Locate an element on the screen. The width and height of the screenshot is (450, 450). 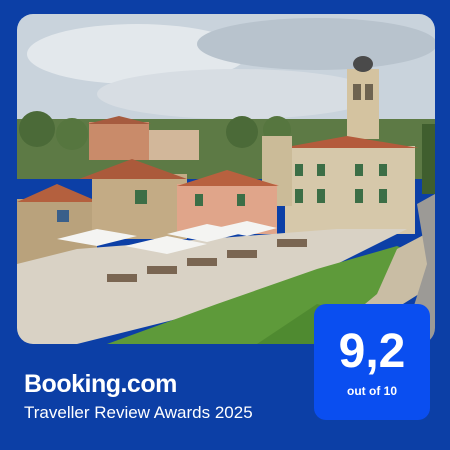
award-title: Traveller Review Awards 2025 is located at coordinates (138, 412).